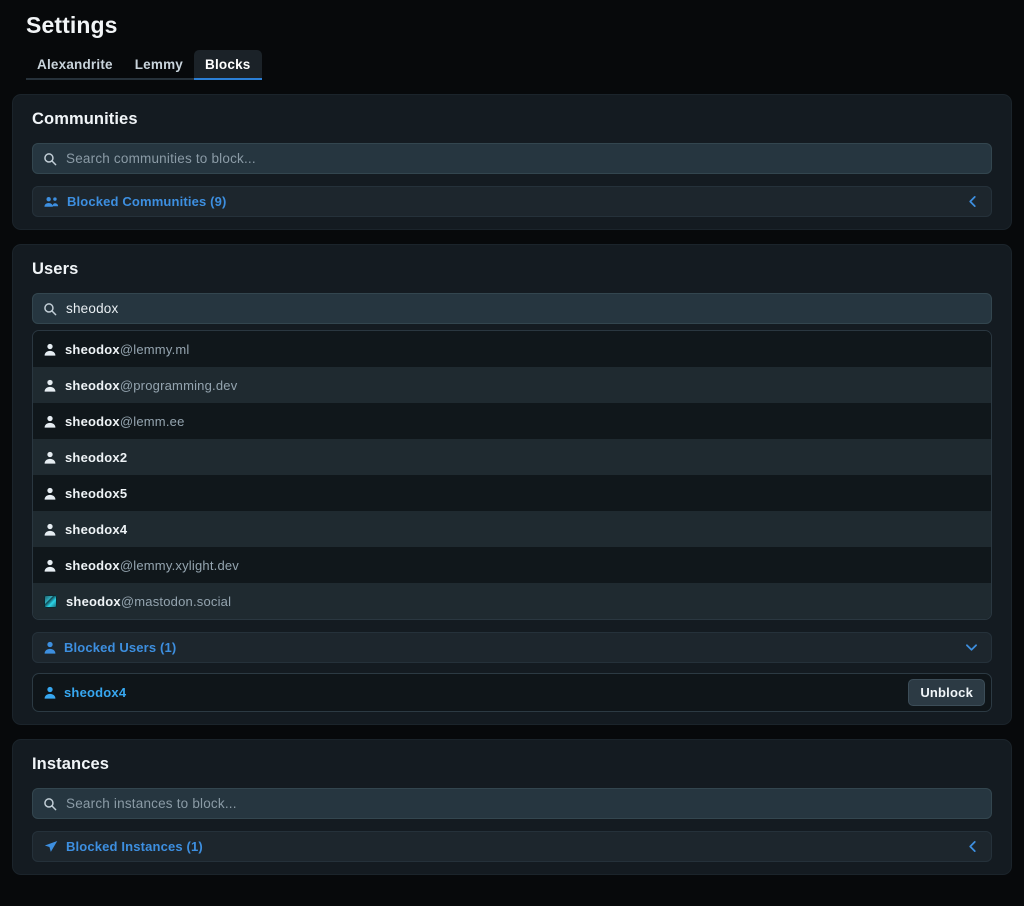 The image size is (1024, 906). I want to click on share-nodes-icon, so click(51, 846).